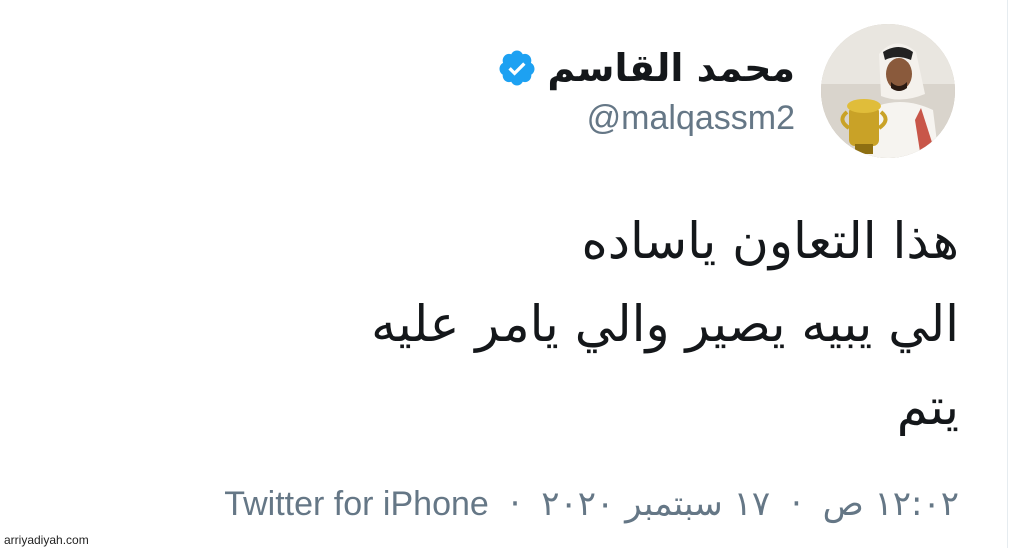 This screenshot has width=1024, height=550. Describe the element at coordinates (891, 504) in the screenshot. I see `tweet-time: ١٢:٠٢ ص` at that location.